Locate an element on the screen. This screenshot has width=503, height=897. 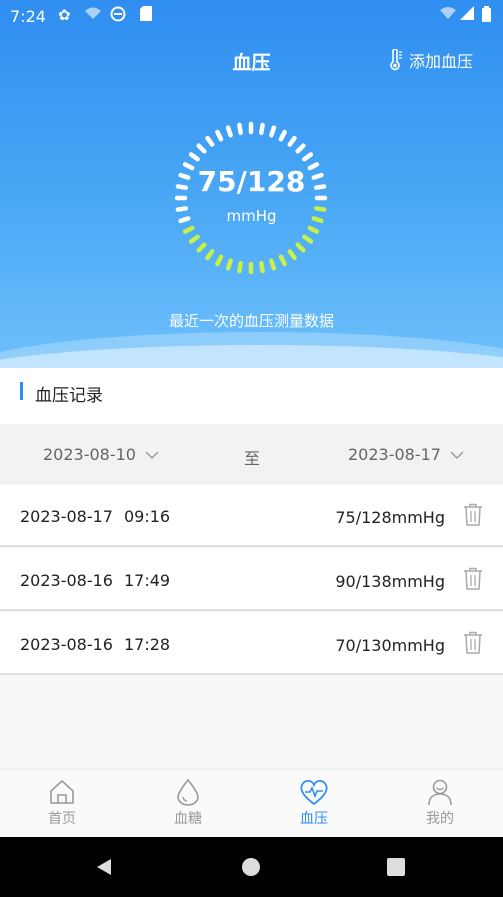
end-date-value: 2023-08-17 is located at coordinates (394, 454).